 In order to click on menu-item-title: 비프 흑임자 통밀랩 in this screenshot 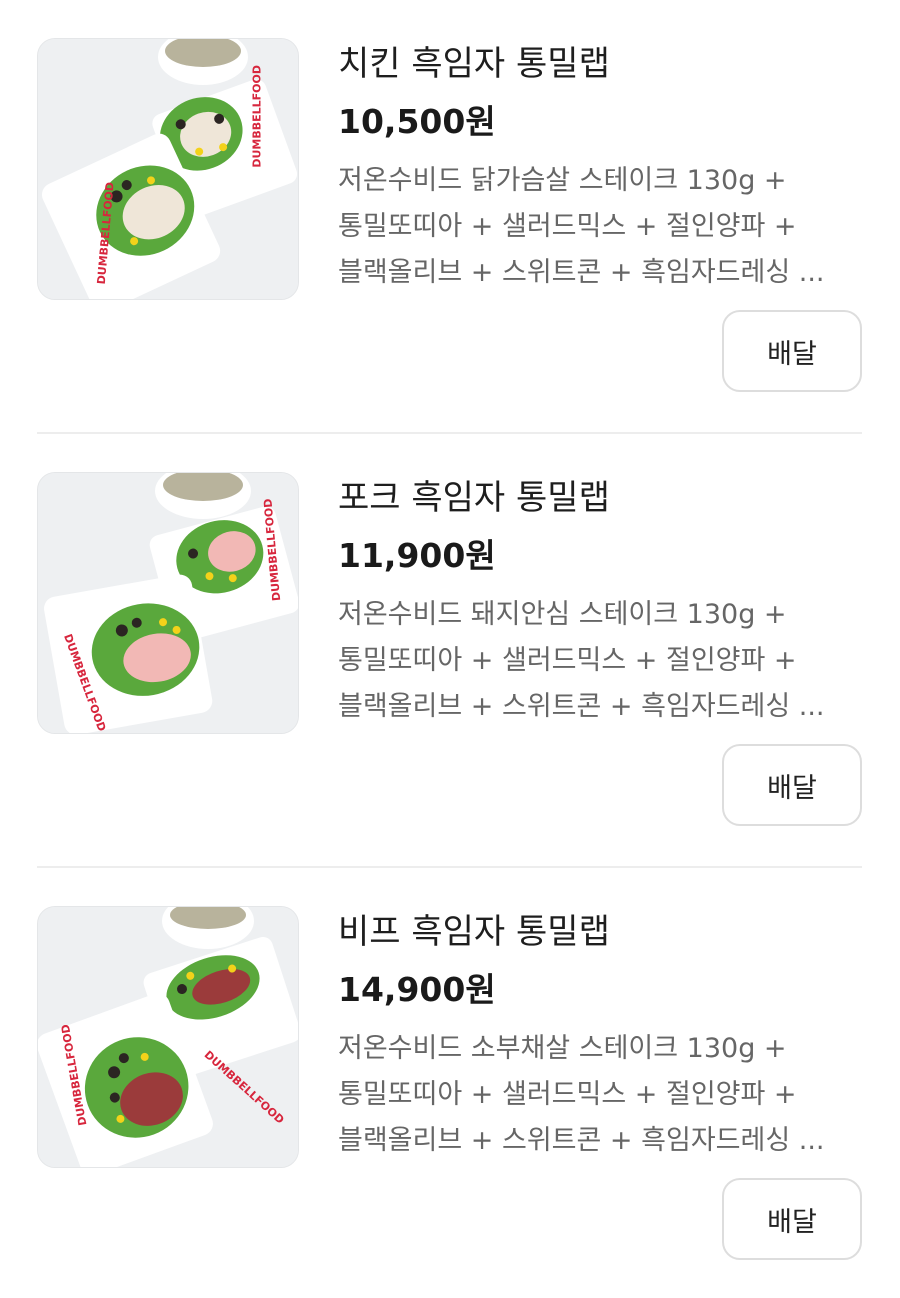, I will do `click(474, 932)`.